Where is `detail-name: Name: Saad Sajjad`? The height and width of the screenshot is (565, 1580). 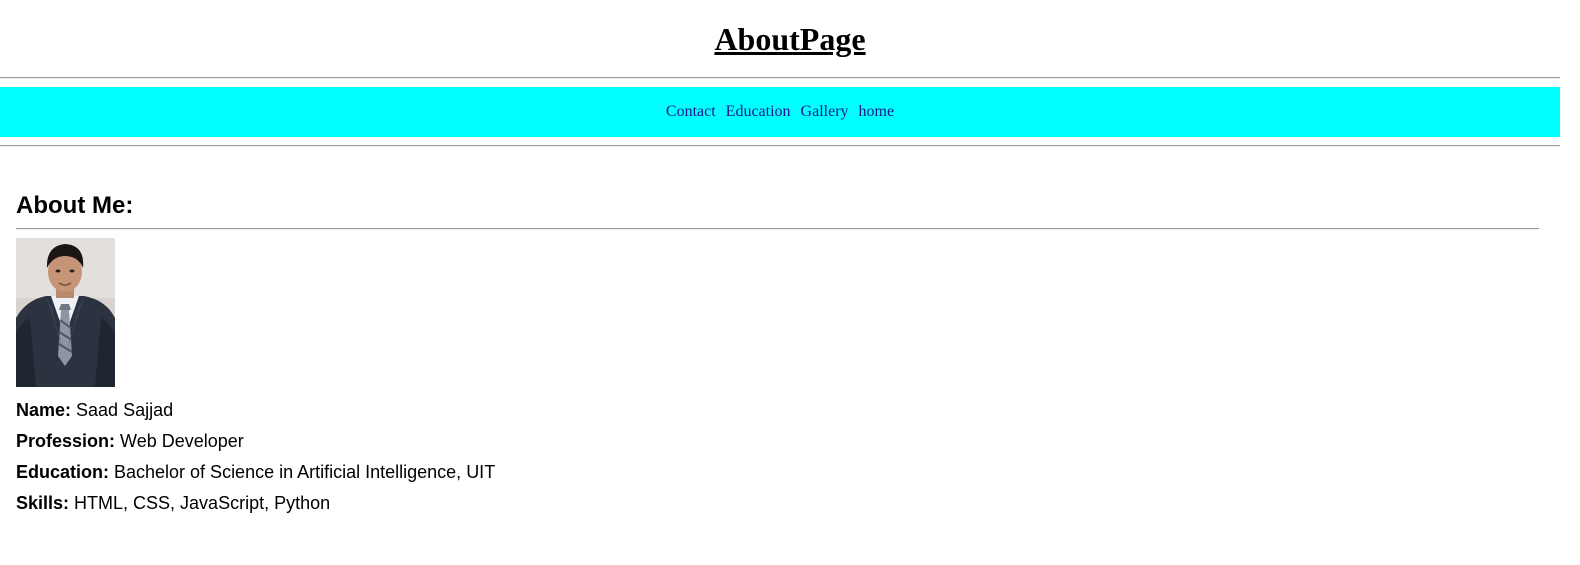 detail-name: Name: Saad Sajjad is located at coordinates (777, 410).